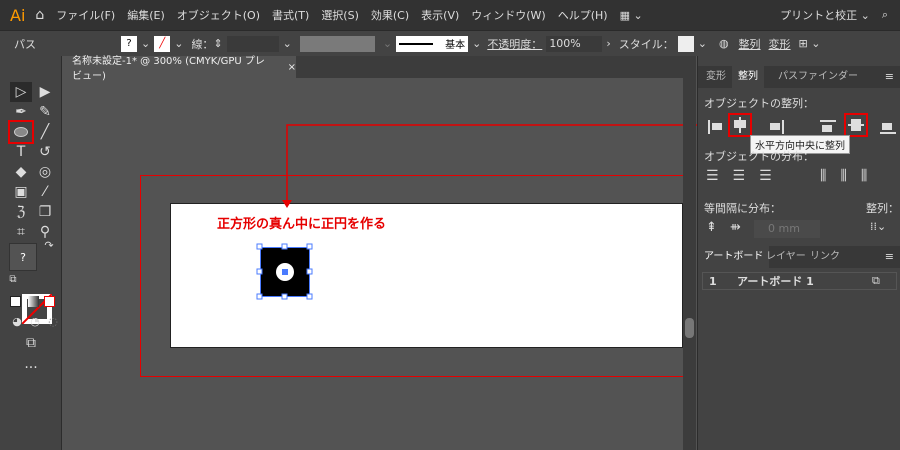 This screenshot has width=900, height=450. Describe the element at coordinates (689, 328) in the screenshot. I see `scrollbar-thumb` at that location.